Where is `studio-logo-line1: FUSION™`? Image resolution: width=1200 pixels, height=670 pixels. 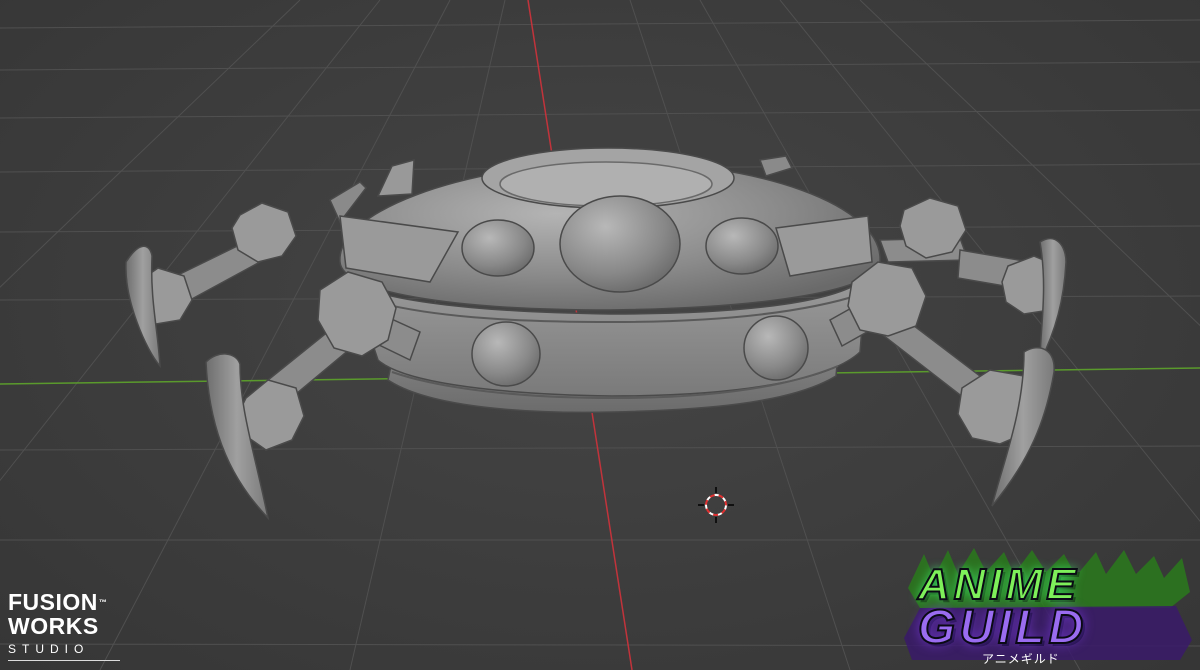
studio-logo-line1: FUSION™ is located at coordinates (58, 602).